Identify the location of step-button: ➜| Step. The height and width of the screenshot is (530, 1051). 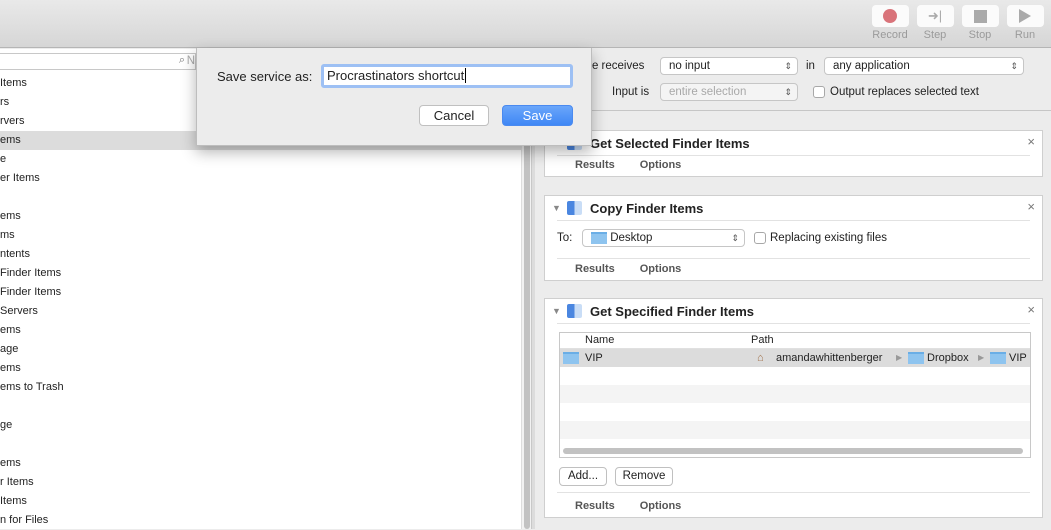
(935, 23).